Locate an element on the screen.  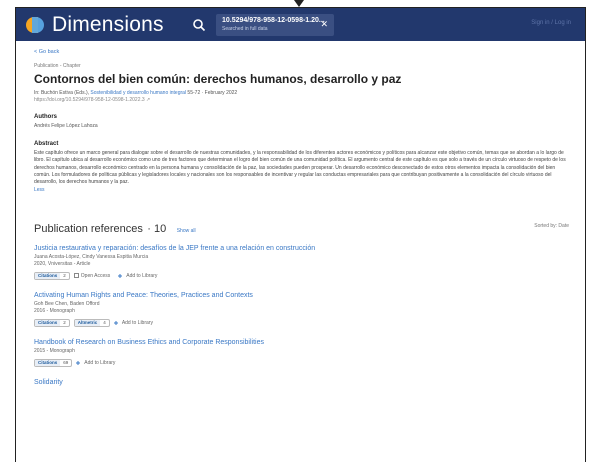
citations-badge: Citations 69 is located at coordinates (53, 362).